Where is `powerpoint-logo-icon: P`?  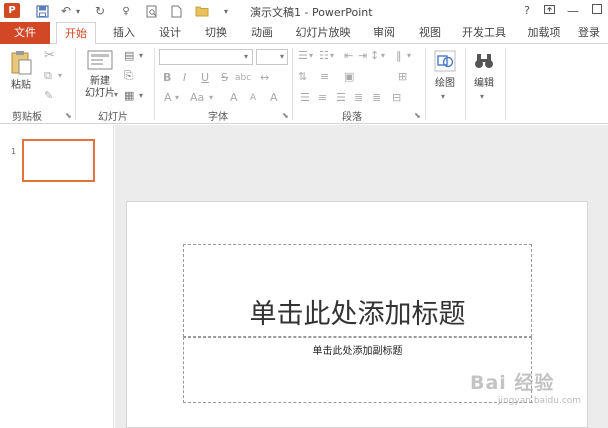 powerpoint-logo-icon: P is located at coordinates (12, 10).